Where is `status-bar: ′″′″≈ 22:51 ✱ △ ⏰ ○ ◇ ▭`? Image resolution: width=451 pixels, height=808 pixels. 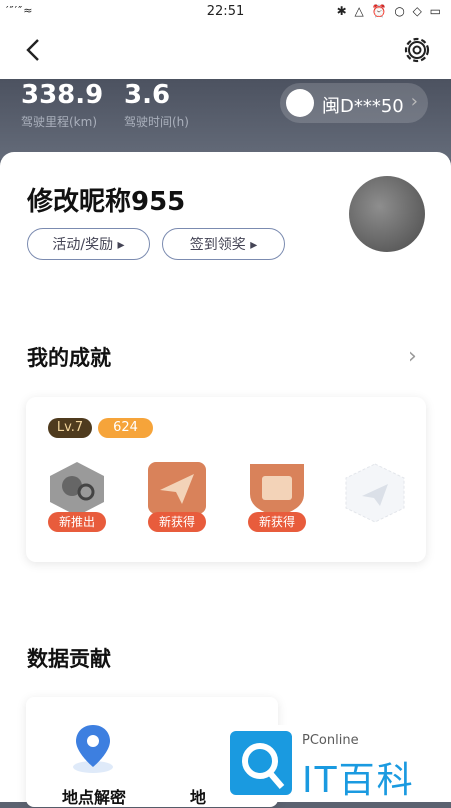
status-bar: ′″′″≈ 22:51 ✱ △ ⏰ ○ ◇ ▭ is located at coordinates (225, 12).